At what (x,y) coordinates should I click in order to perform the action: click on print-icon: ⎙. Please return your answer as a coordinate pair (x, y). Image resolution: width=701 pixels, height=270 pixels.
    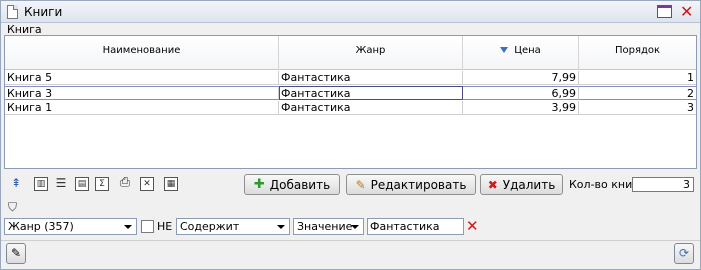
    Looking at the image, I should click on (125, 183).